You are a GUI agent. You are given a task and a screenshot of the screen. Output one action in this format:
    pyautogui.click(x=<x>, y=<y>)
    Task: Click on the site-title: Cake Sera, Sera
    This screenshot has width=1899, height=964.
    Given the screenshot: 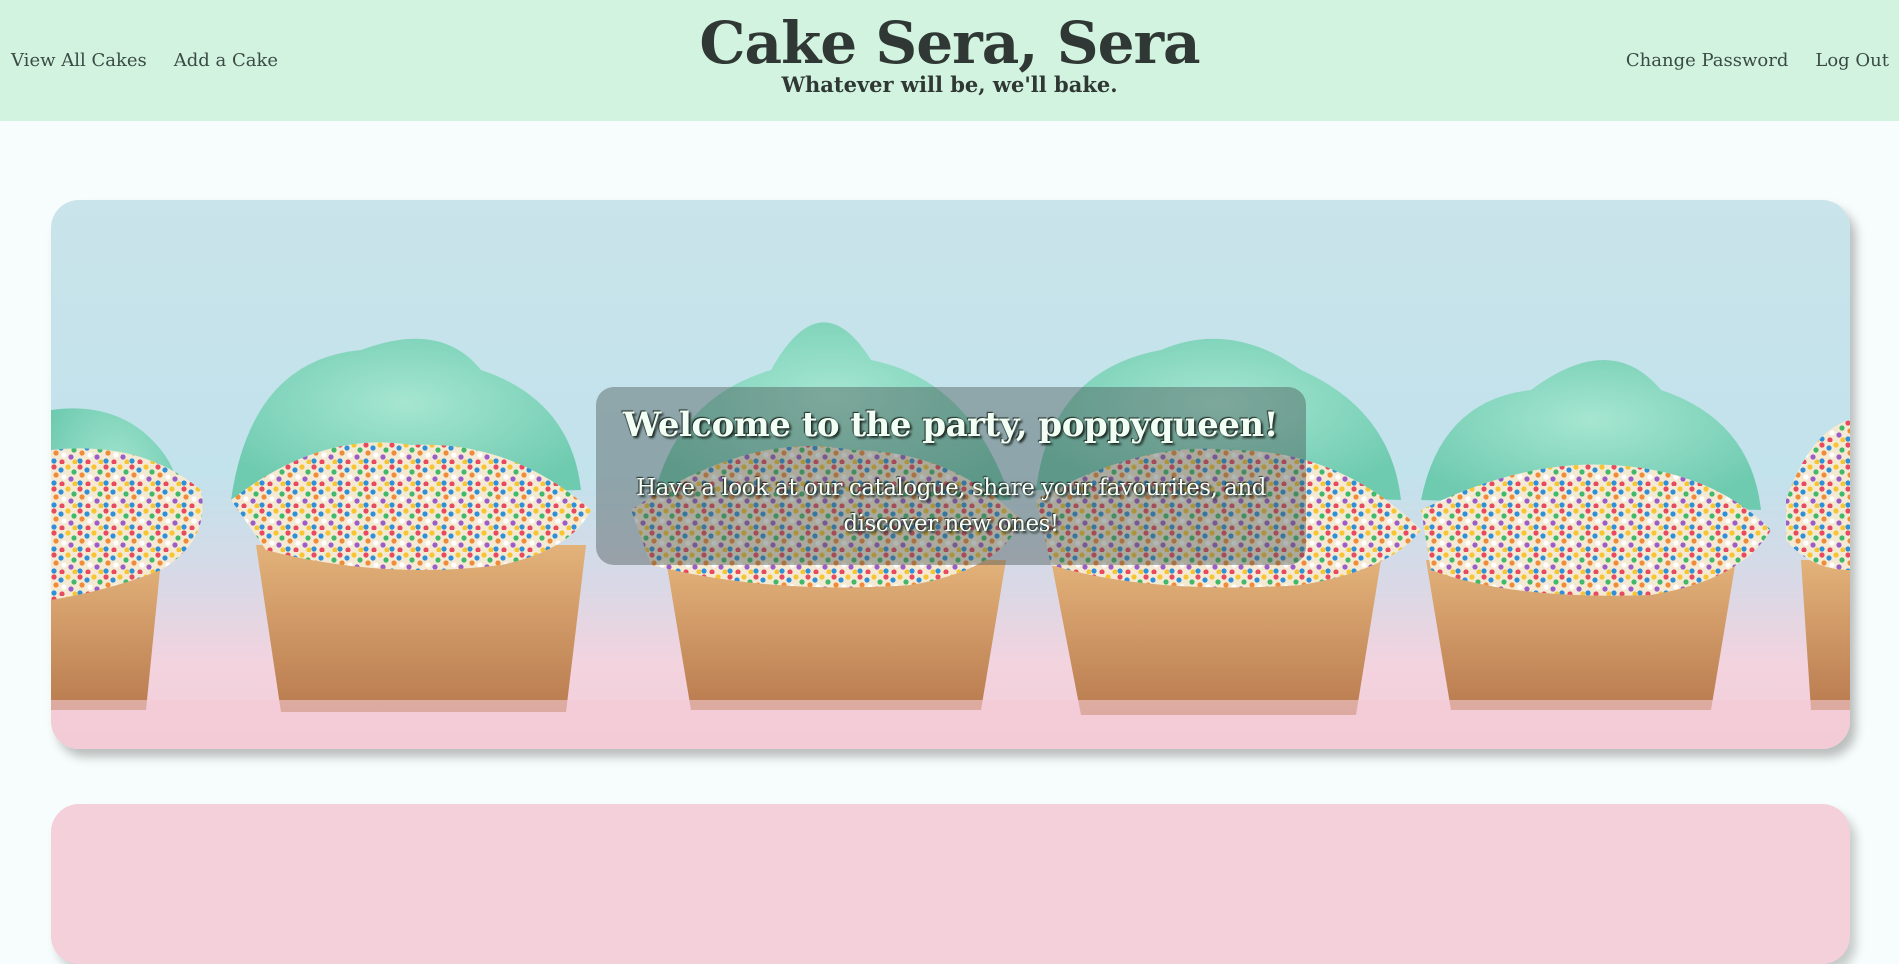 What is the action you would take?
    pyautogui.click(x=949, y=43)
    